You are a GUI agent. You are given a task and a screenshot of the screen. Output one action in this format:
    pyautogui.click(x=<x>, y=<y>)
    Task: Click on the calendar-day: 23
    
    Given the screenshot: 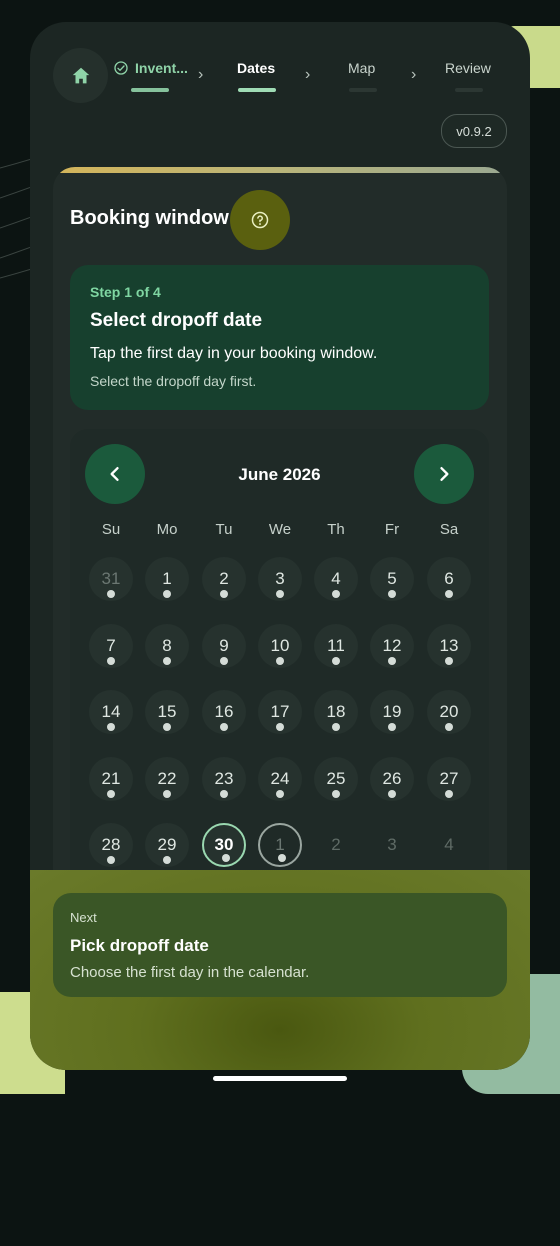 What is the action you would take?
    pyautogui.click(x=224, y=779)
    